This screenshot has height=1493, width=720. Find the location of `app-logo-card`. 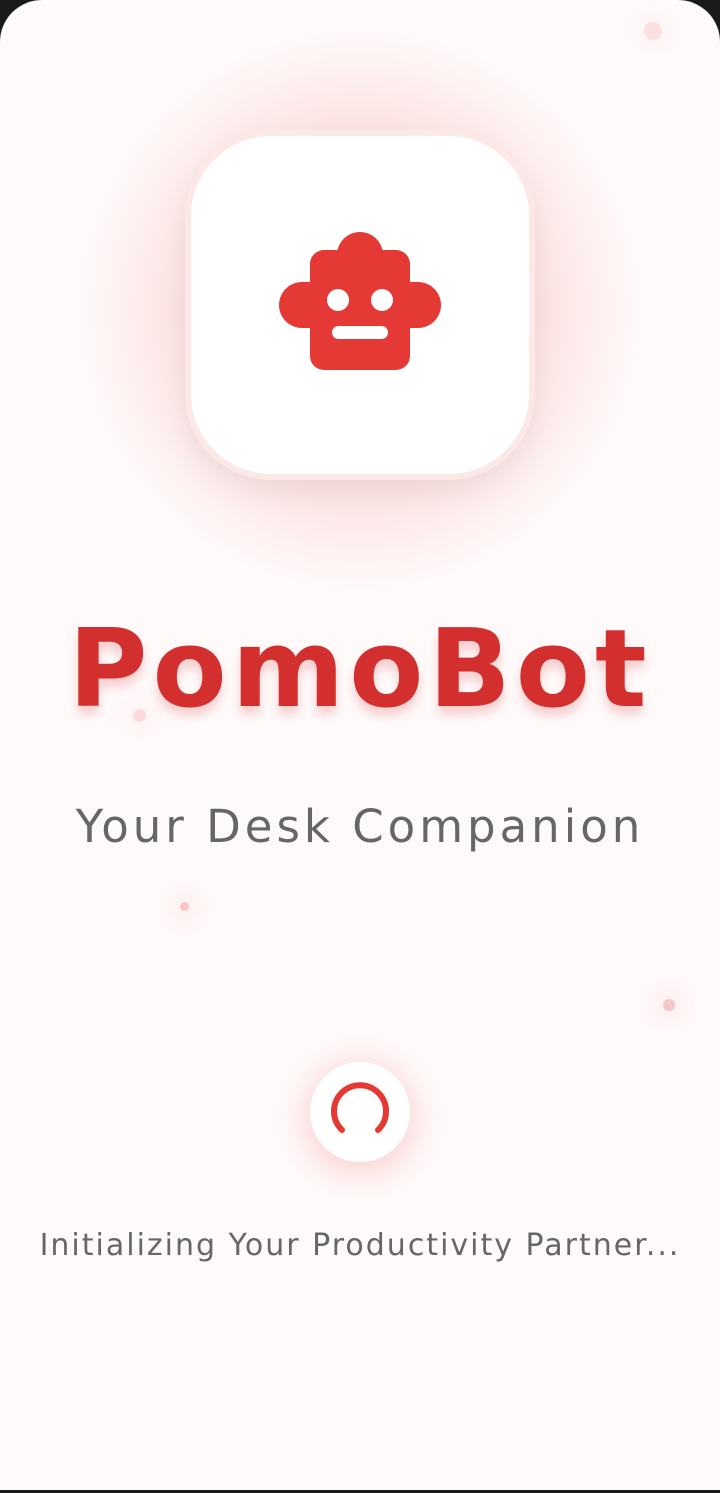

app-logo-card is located at coordinates (360, 305).